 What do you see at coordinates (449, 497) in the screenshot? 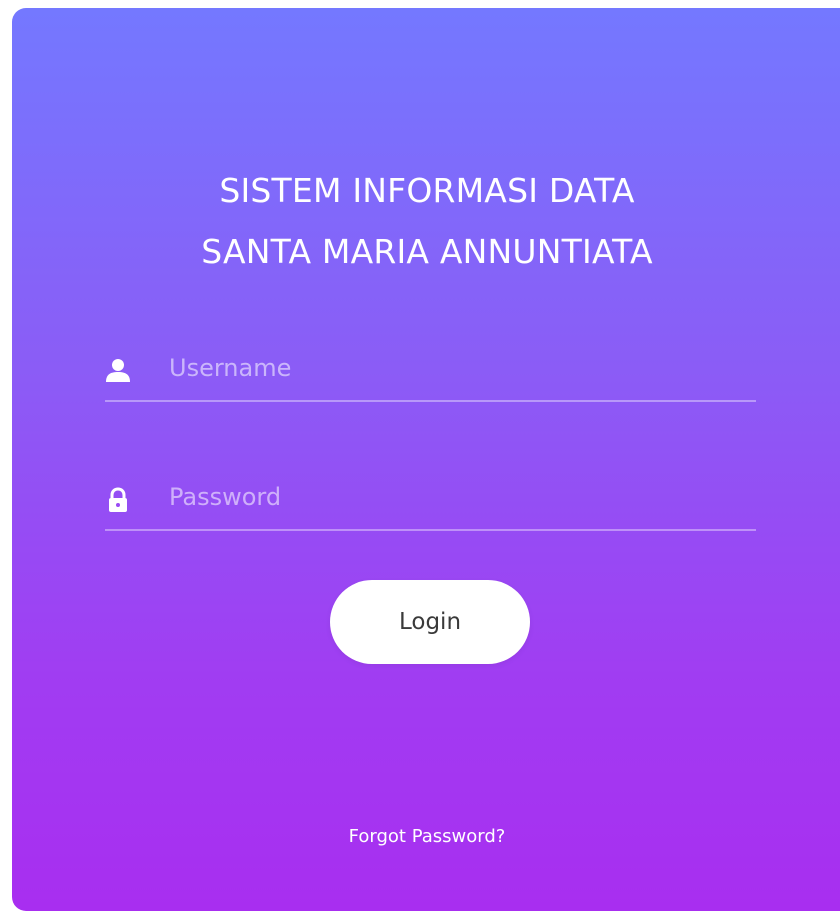
I see `password-input` at bounding box center [449, 497].